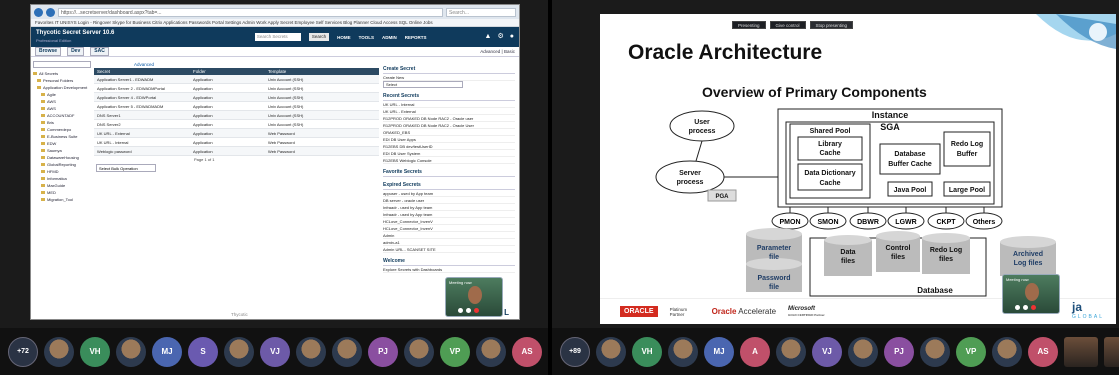 Image resolution: width=1119 pixels, height=375 pixels. I want to click on tree-item: HFMD, so click(62, 171).